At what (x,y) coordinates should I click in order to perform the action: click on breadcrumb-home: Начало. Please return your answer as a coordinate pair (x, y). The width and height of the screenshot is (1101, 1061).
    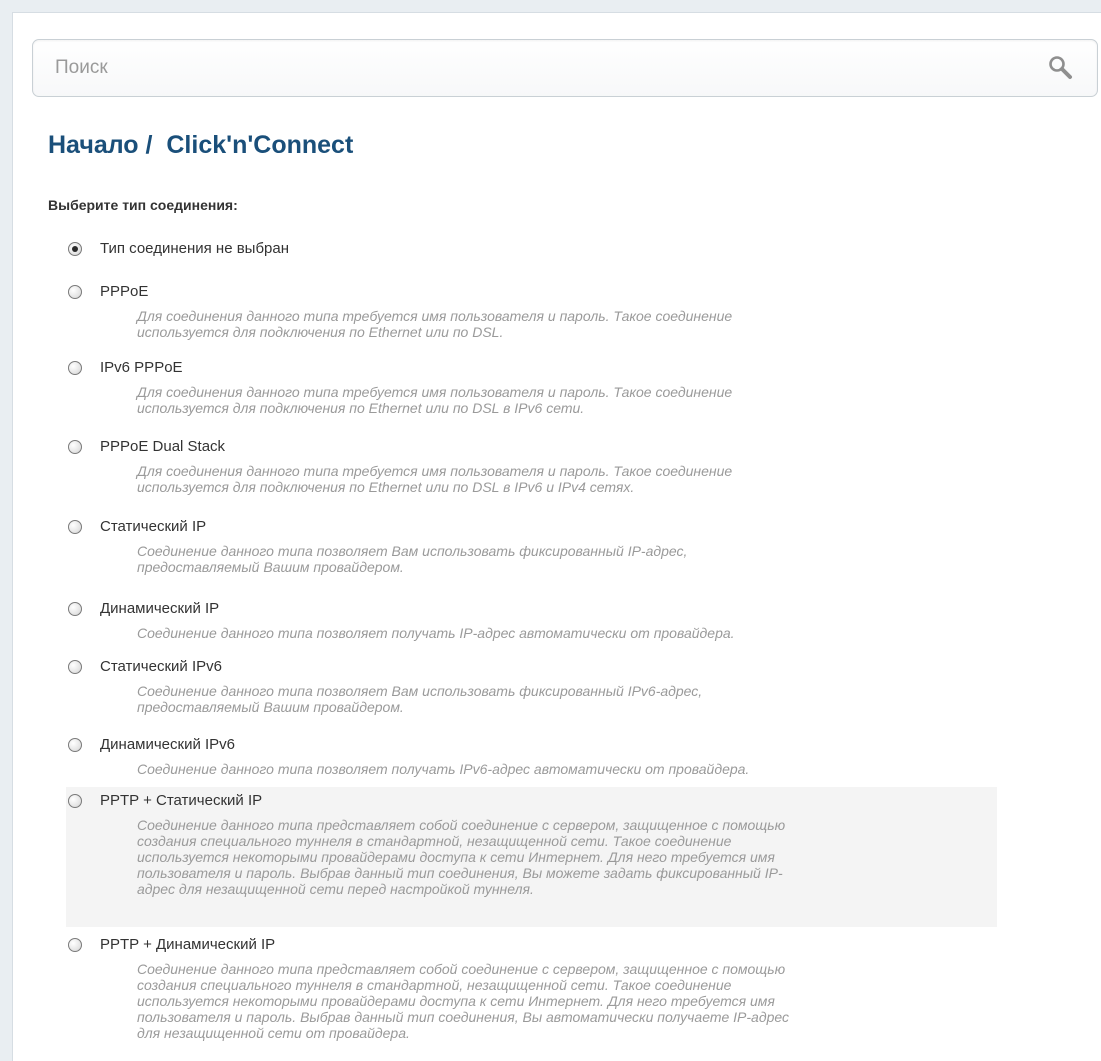
    Looking at the image, I should click on (93, 145).